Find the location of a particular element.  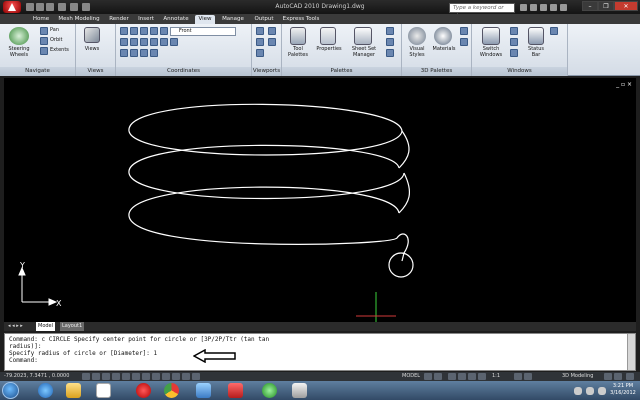

coordinates-readout: -79.2023, 7.3471 , 0.0000 is located at coordinates (36, 376).